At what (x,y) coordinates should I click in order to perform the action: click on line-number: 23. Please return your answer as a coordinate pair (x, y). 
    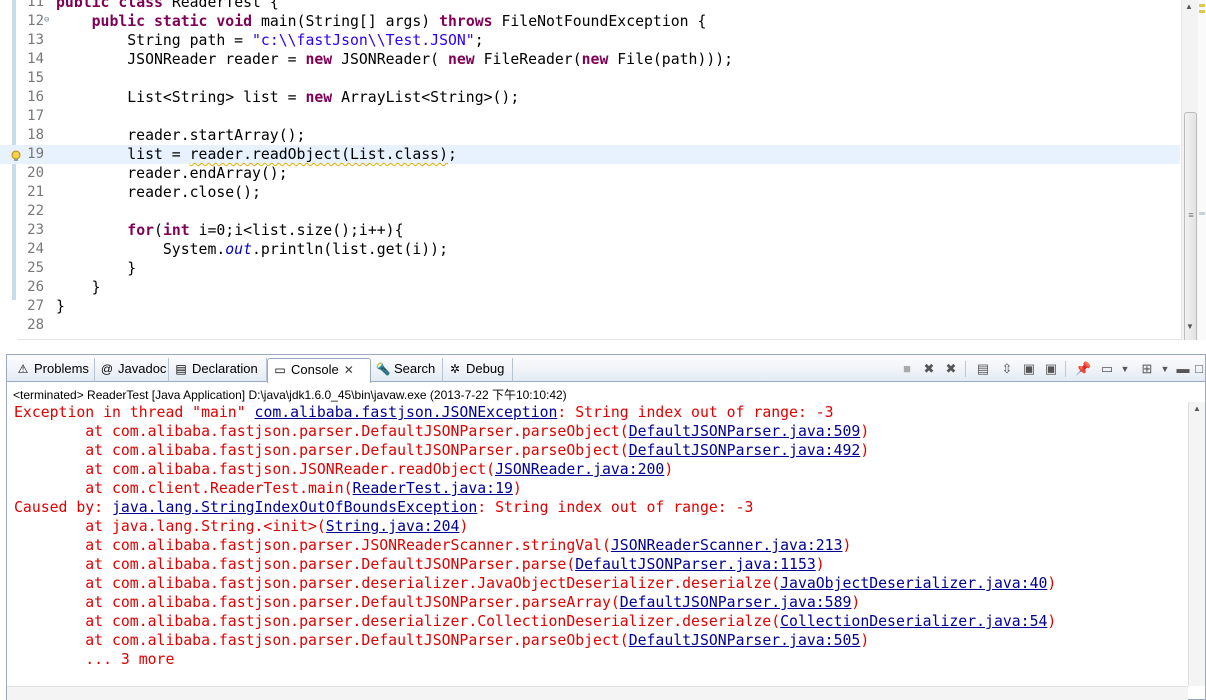
    Looking at the image, I should click on (35, 230).